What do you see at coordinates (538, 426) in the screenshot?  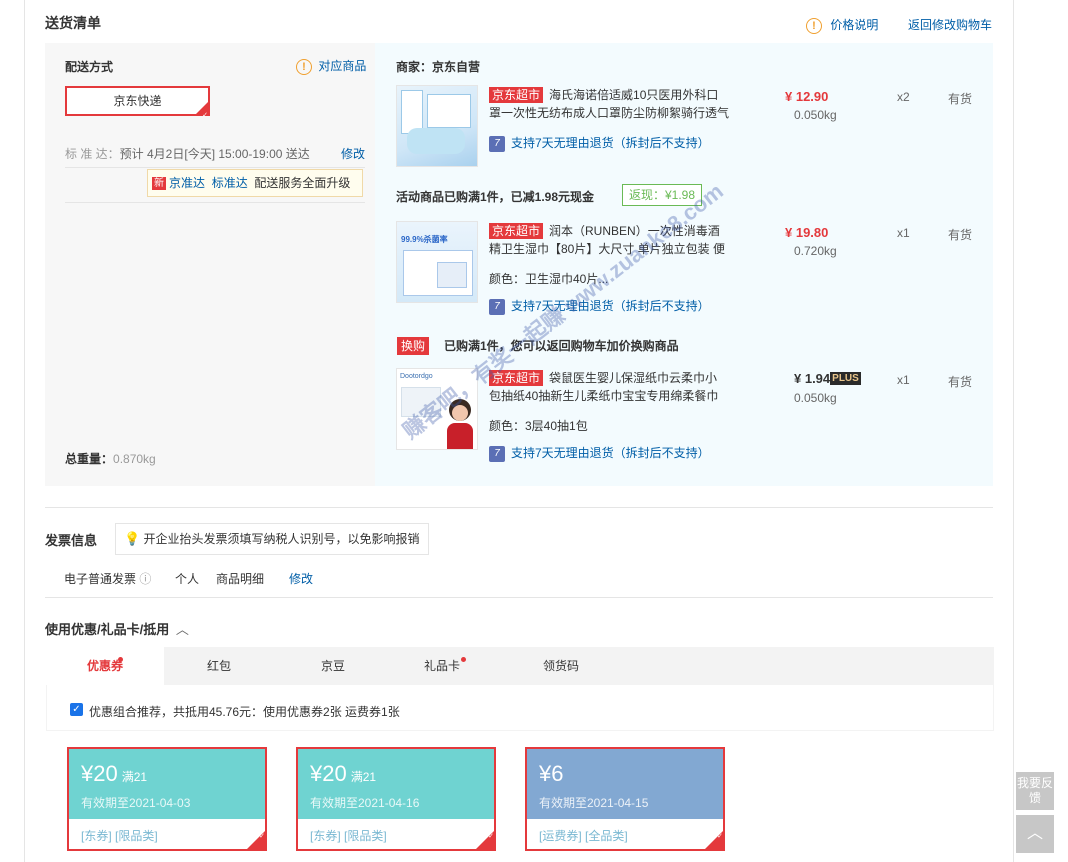 I see `product-variant: 颜色：3层40抽1包` at bounding box center [538, 426].